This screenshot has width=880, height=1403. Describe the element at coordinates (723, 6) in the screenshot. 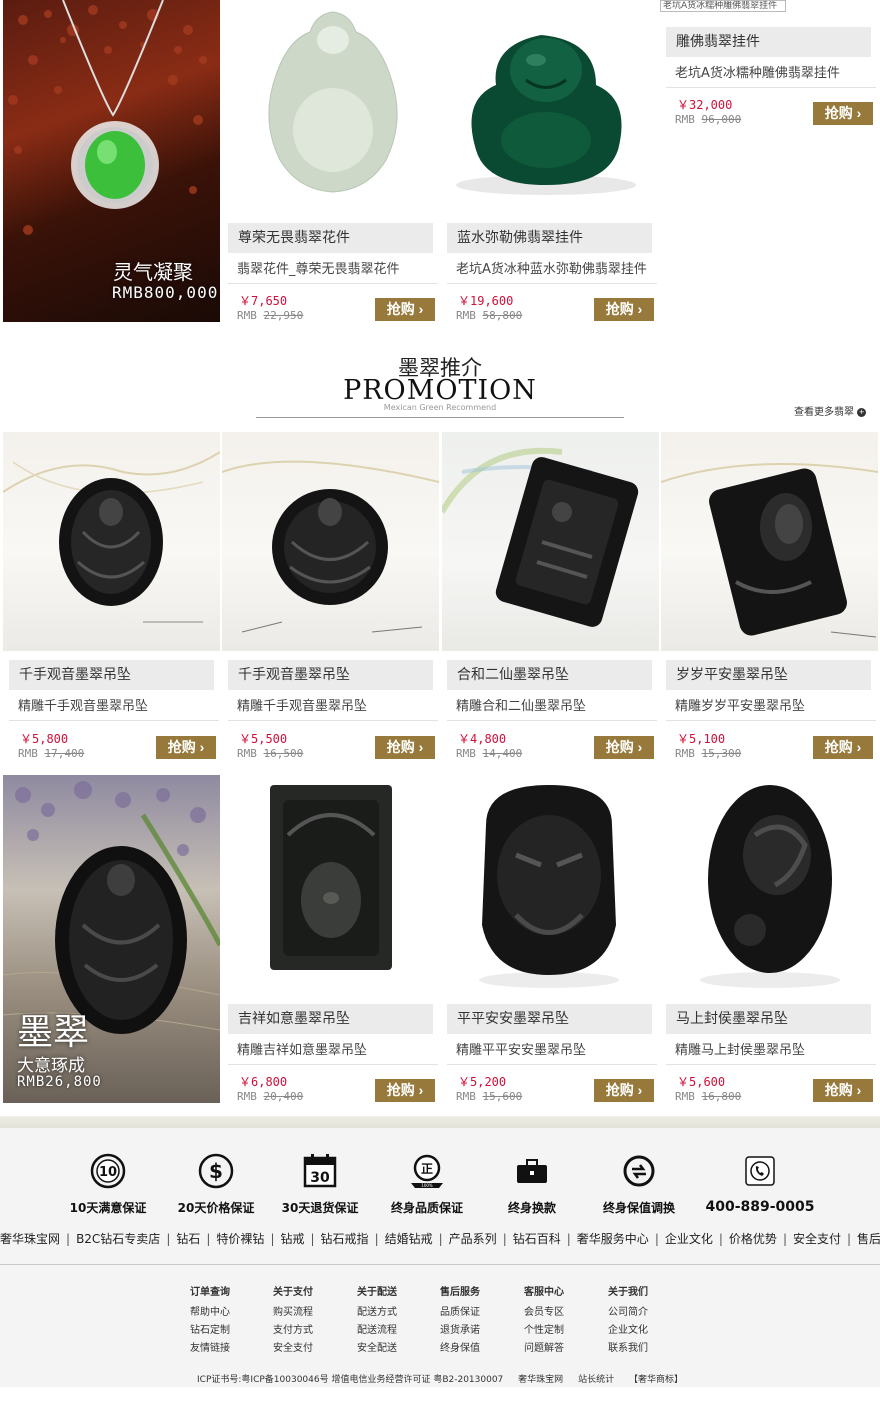

I see `broken-product-image: 老坑A货冰糯种雕佛翡翠挂件` at that location.